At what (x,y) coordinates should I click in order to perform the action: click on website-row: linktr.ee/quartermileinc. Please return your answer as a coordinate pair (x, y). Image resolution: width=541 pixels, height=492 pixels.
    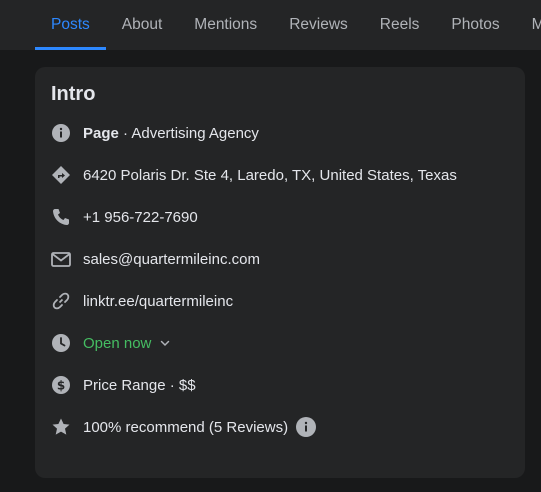
    Looking at the image, I should click on (142, 301).